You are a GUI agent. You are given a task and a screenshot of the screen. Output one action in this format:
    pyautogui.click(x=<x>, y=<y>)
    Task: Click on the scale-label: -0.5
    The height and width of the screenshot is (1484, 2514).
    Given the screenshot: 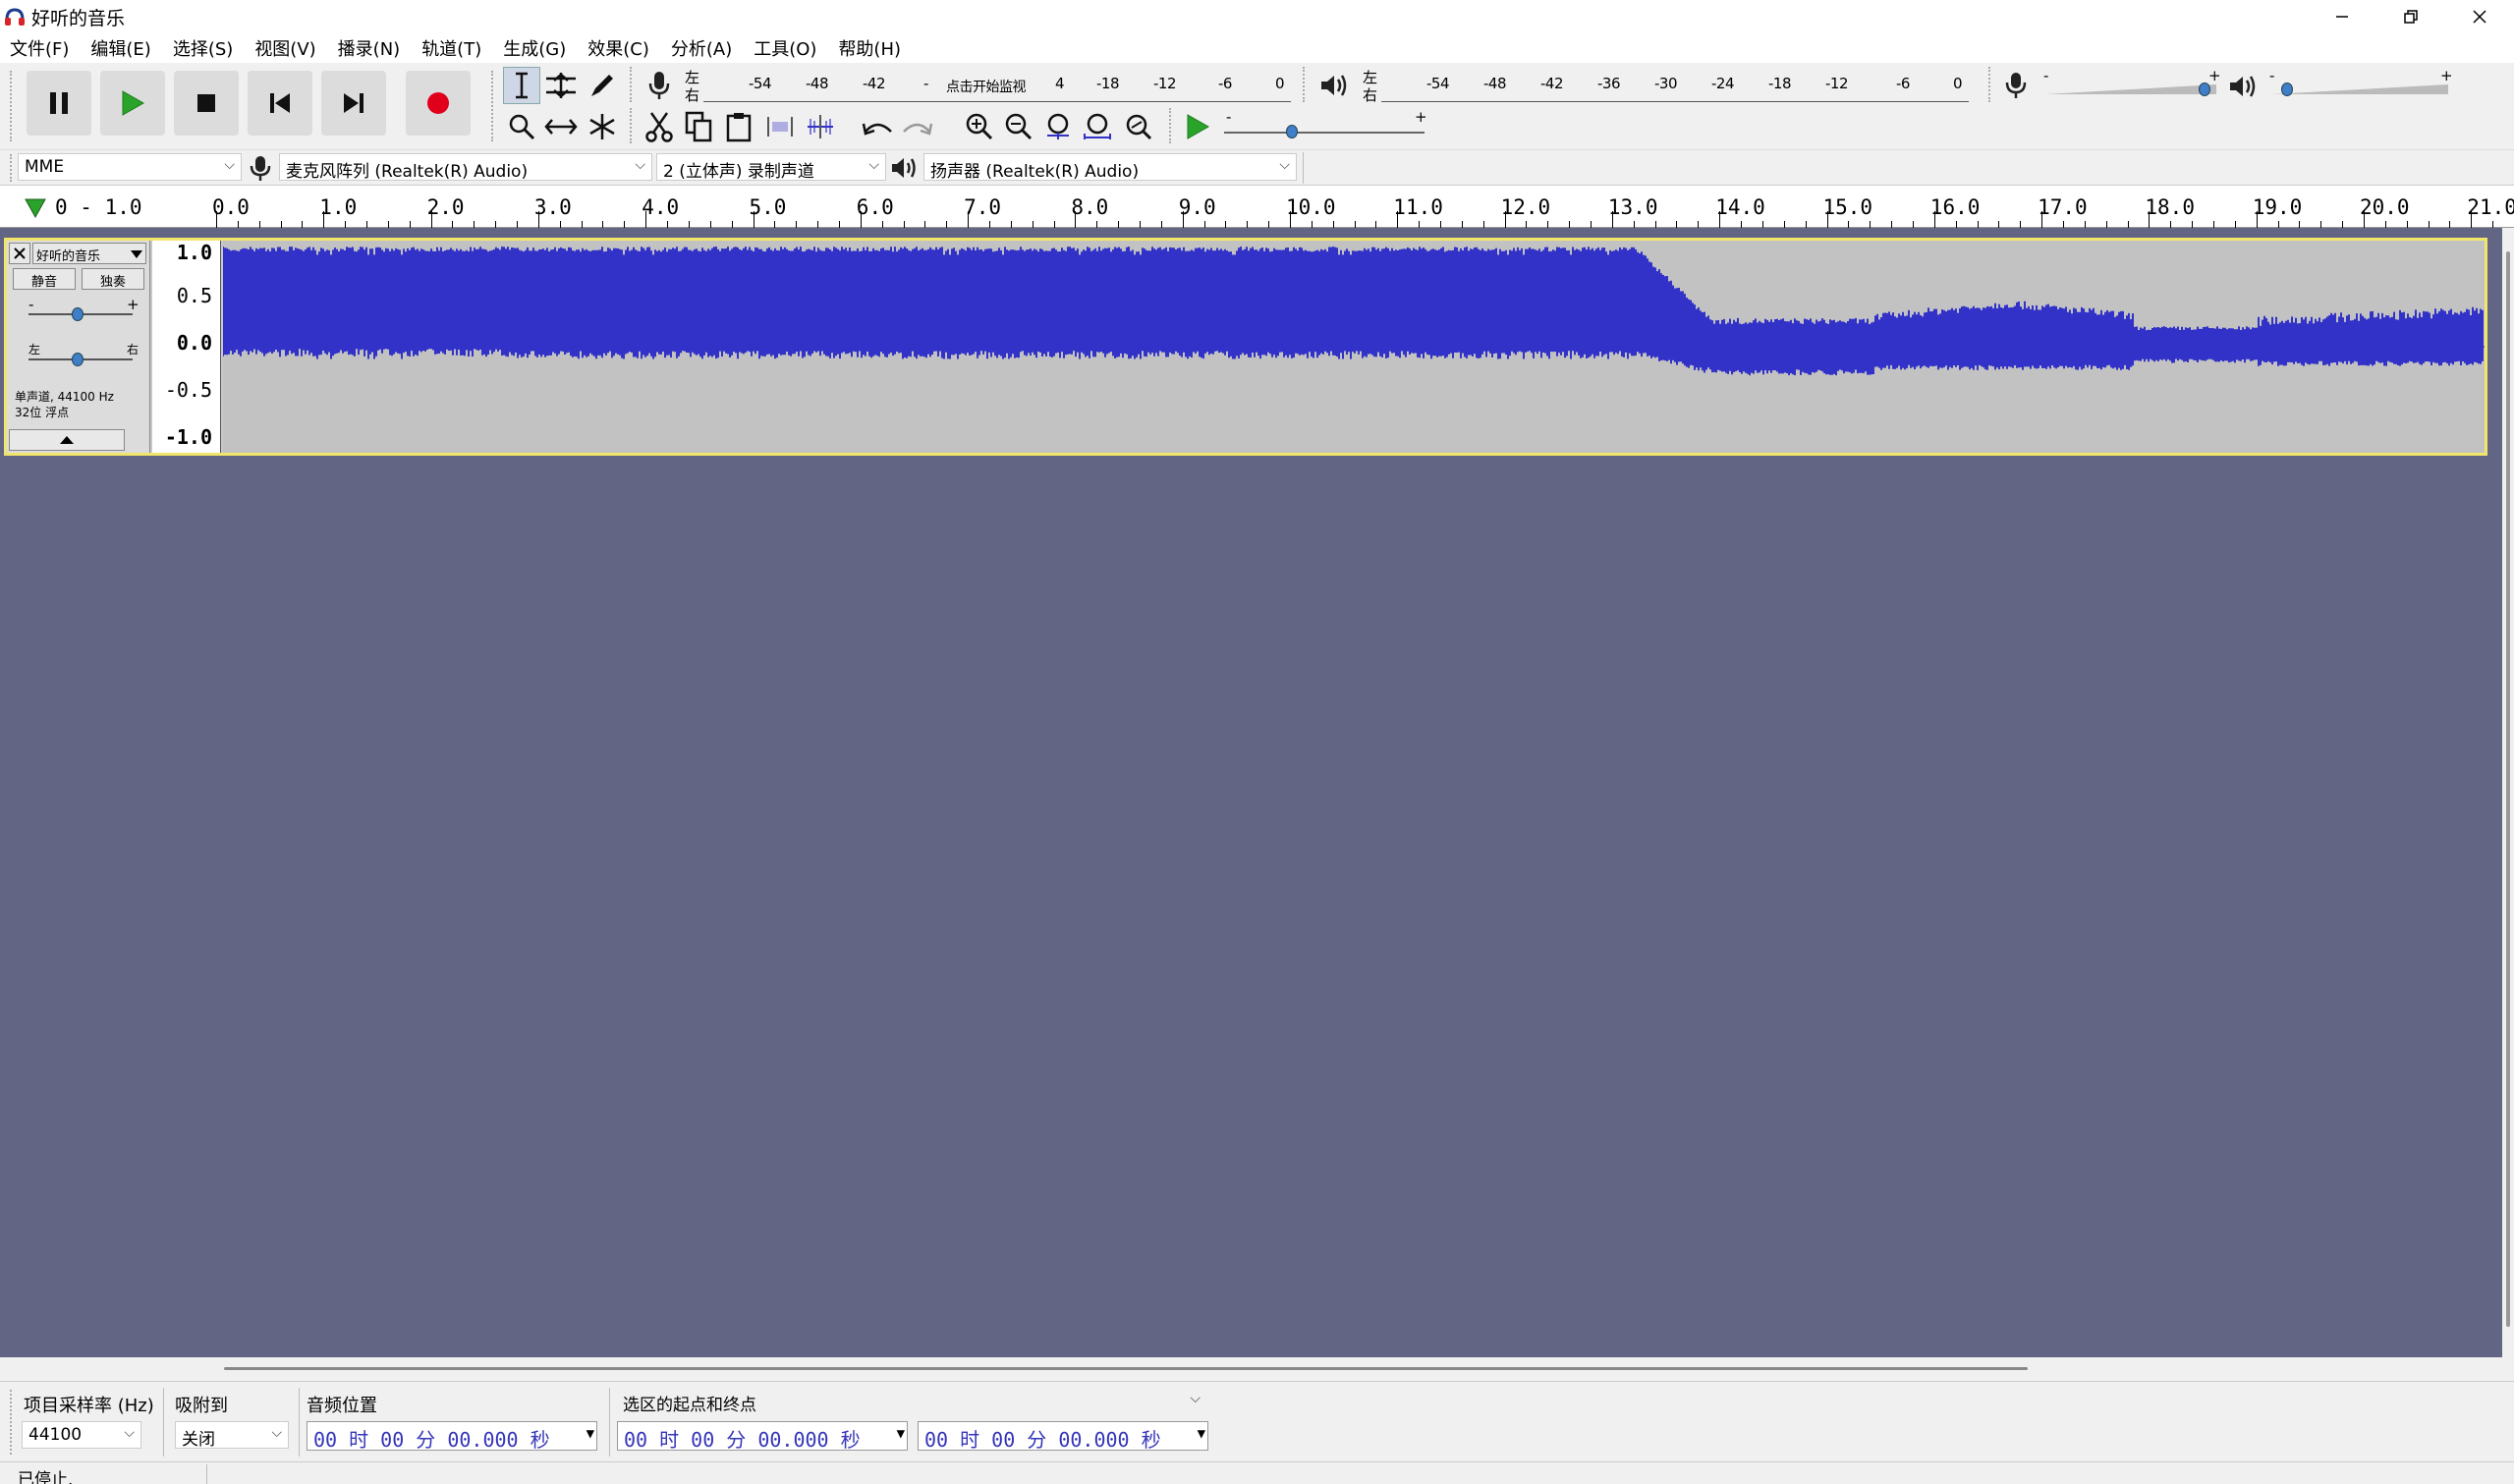 What is the action you would take?
    pyautogui.click(x=188, y=390)
    